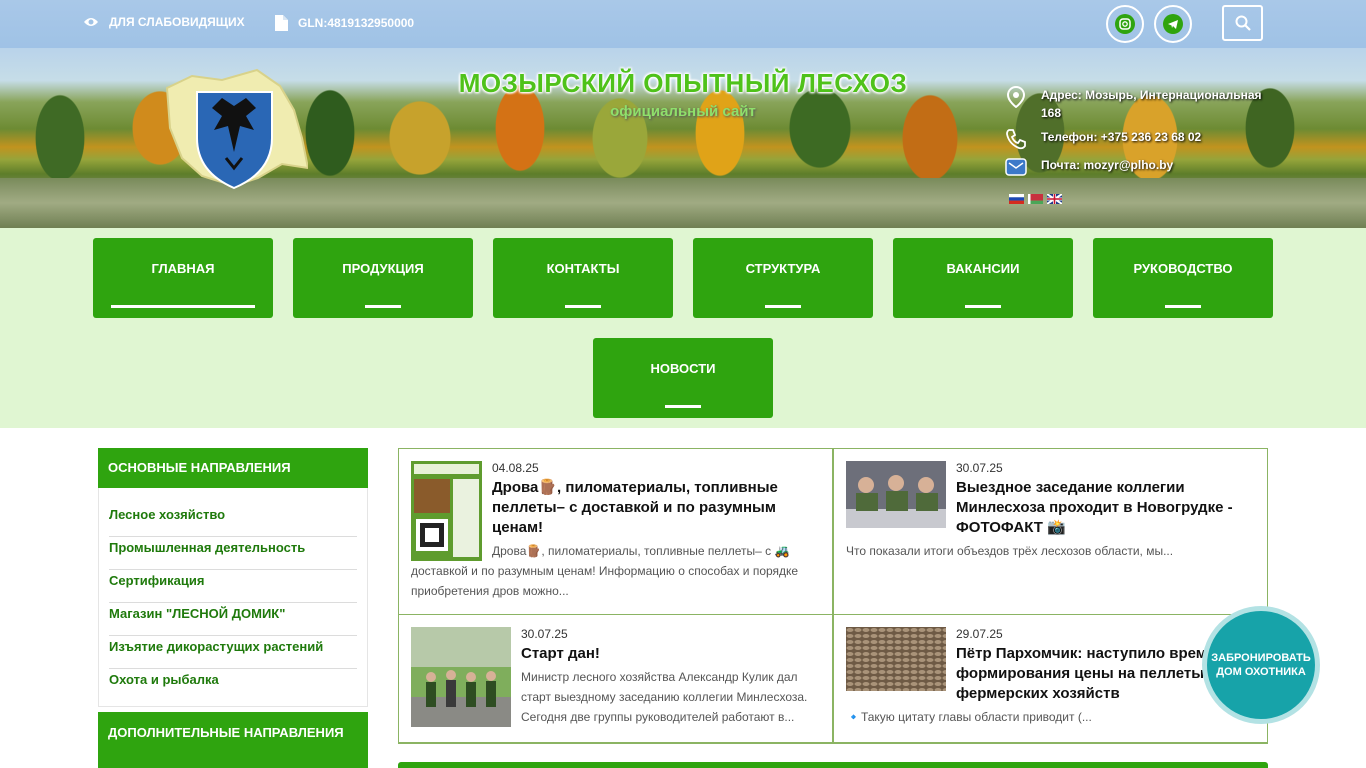 The width and height of the screenshot is (1366, 768). What do you see at coordinates (356, 23) in the screenshot?
I see `gln-label: GLN:4819132950000` at bounding box center [356, 23].